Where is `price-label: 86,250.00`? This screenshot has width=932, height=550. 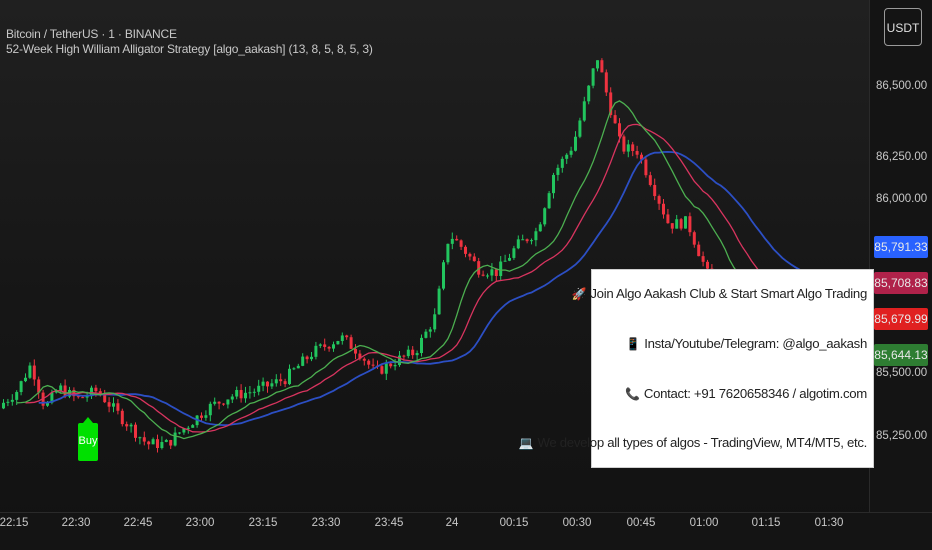 price-label: 86,250.00 is located at coordinates (902, 157).